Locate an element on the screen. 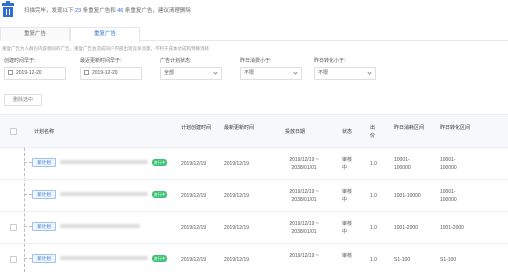 The image size is (508, 272). spend-range: S1-100 is located at coordinates (402, 260).